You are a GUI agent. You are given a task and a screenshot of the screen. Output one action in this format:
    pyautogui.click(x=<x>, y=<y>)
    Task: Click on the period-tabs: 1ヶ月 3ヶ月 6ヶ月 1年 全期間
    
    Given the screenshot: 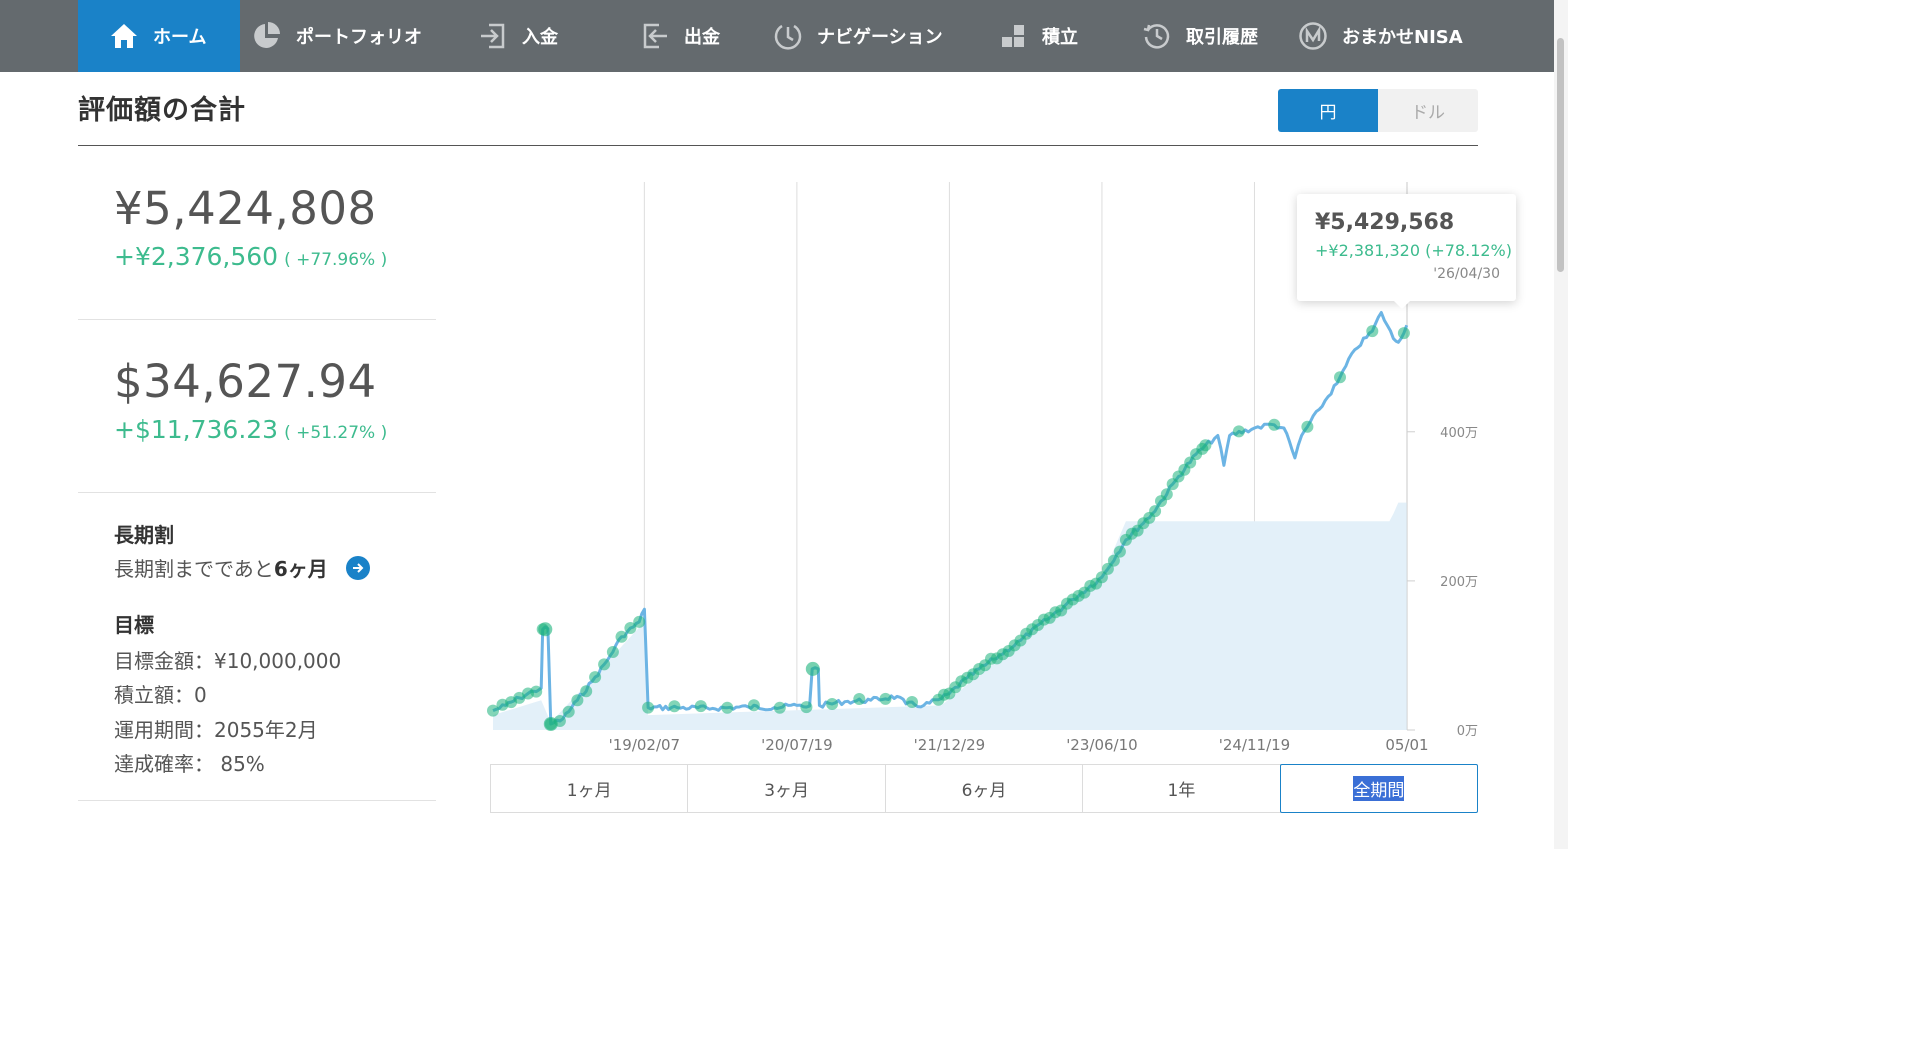 What is the action you would take?
    pyautogui.click(x=984, y=788)
    